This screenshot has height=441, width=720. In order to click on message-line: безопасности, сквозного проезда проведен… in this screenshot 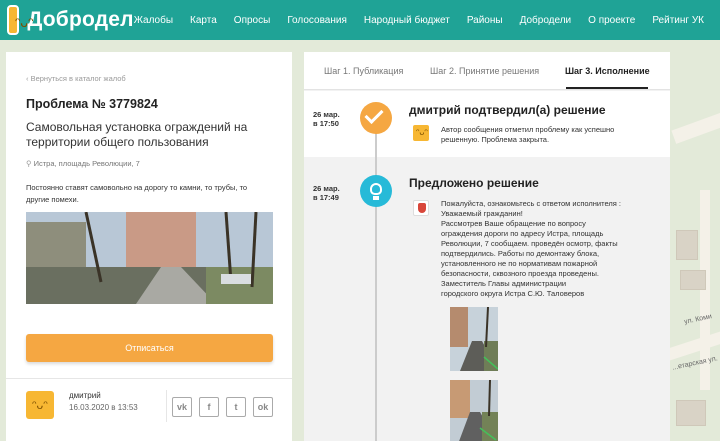, I will do `click(520, 273)`.